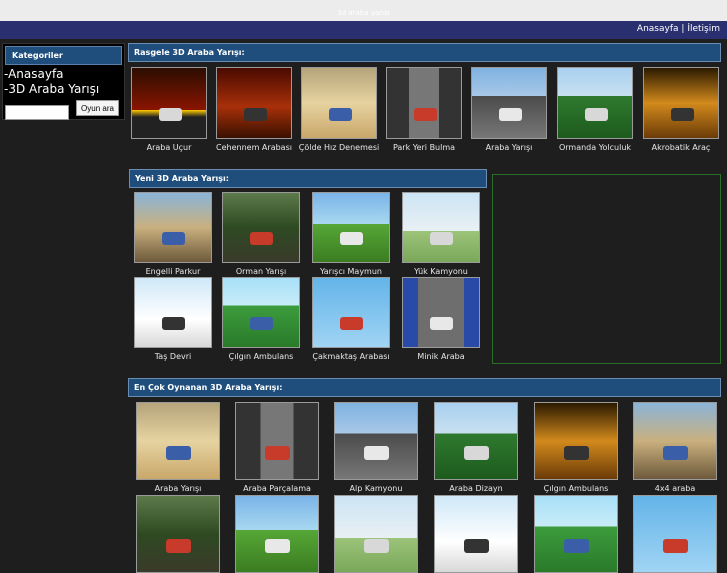 This screenshot has width=727, height=573. I want to click on game-tile: Akrobatik Araç, so click(681, 110).